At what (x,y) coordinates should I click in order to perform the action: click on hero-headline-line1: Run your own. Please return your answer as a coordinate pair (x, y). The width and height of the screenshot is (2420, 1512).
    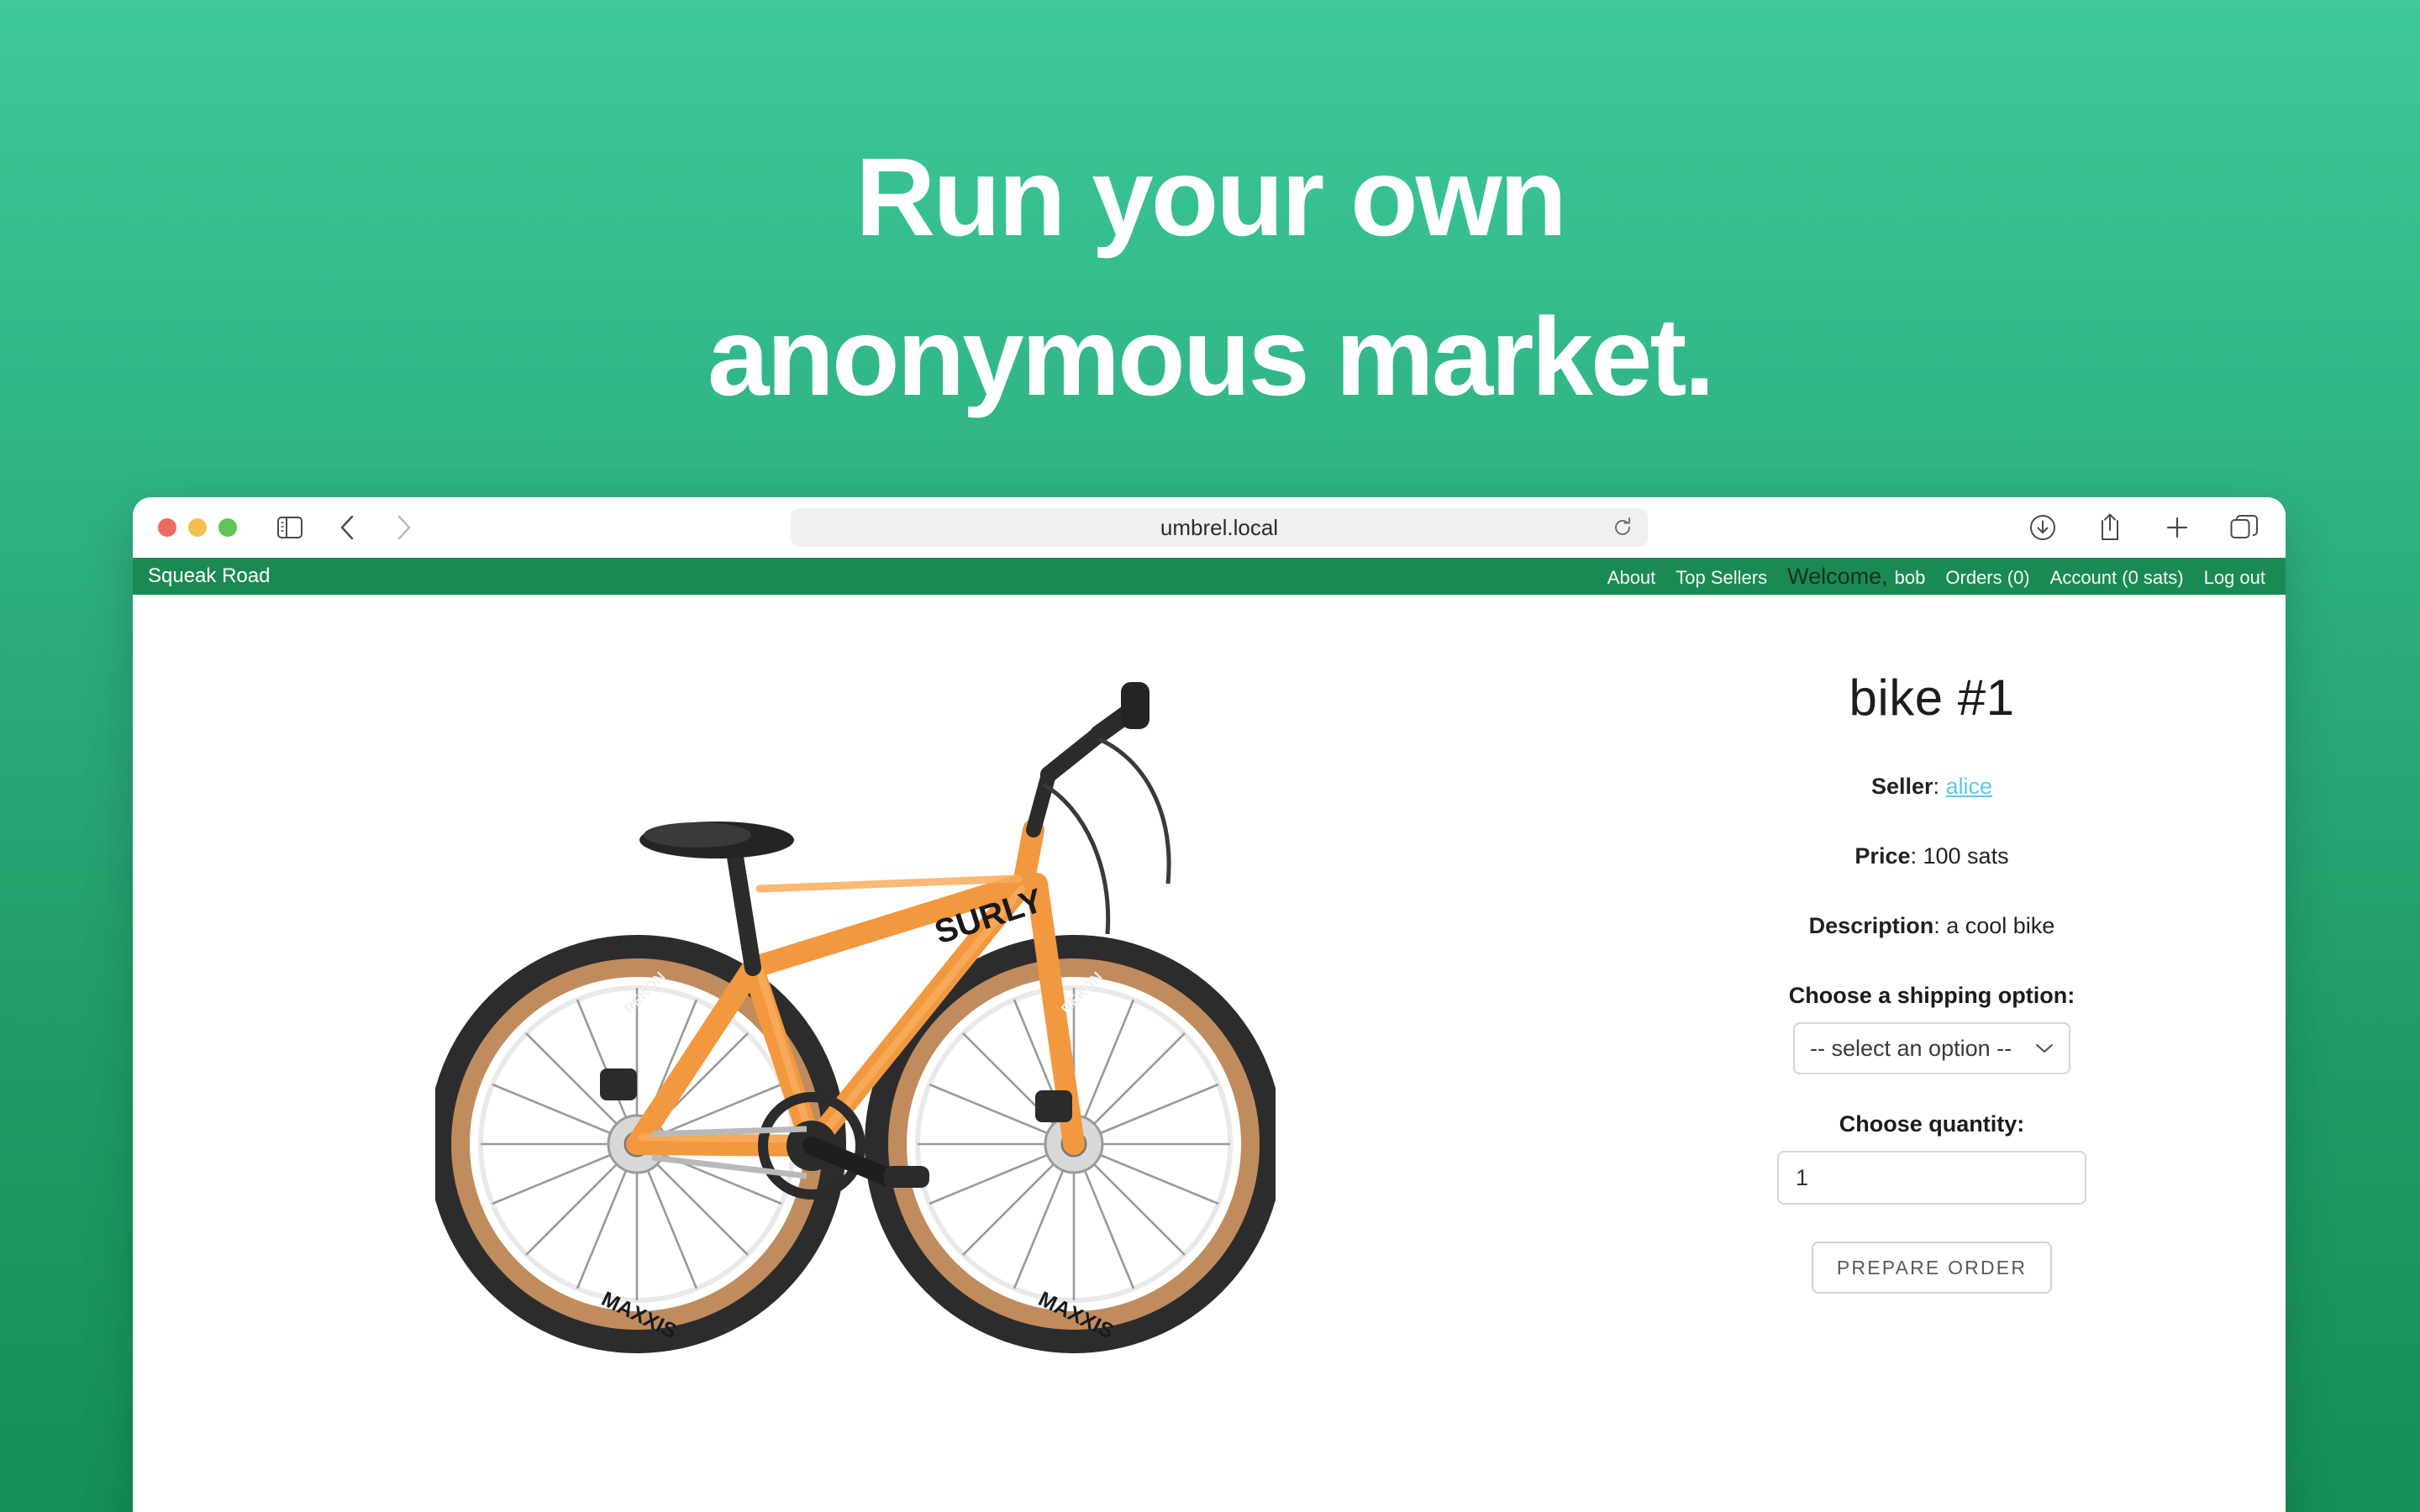
    Looking at the image, I should click on (1211, 197).